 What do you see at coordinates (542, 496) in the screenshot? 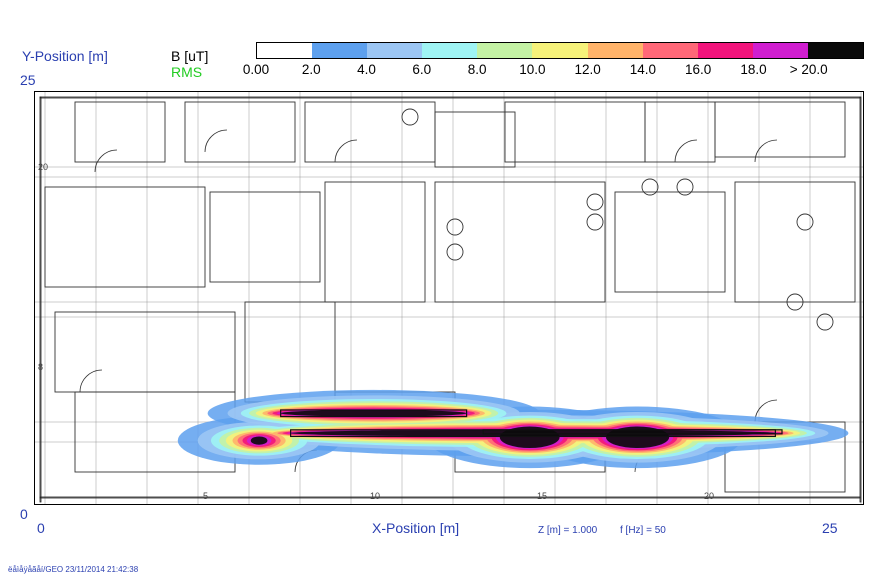
I see `plan-grid-label-x: 15` at bounding box center [542, 496].